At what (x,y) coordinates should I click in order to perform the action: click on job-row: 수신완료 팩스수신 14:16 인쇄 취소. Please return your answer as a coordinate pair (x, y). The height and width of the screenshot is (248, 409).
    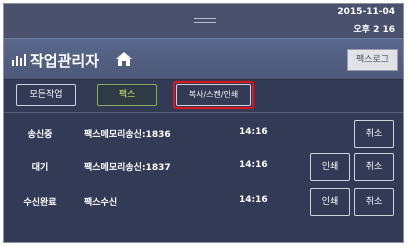
    Looking at the image, I should click on (203, 203).